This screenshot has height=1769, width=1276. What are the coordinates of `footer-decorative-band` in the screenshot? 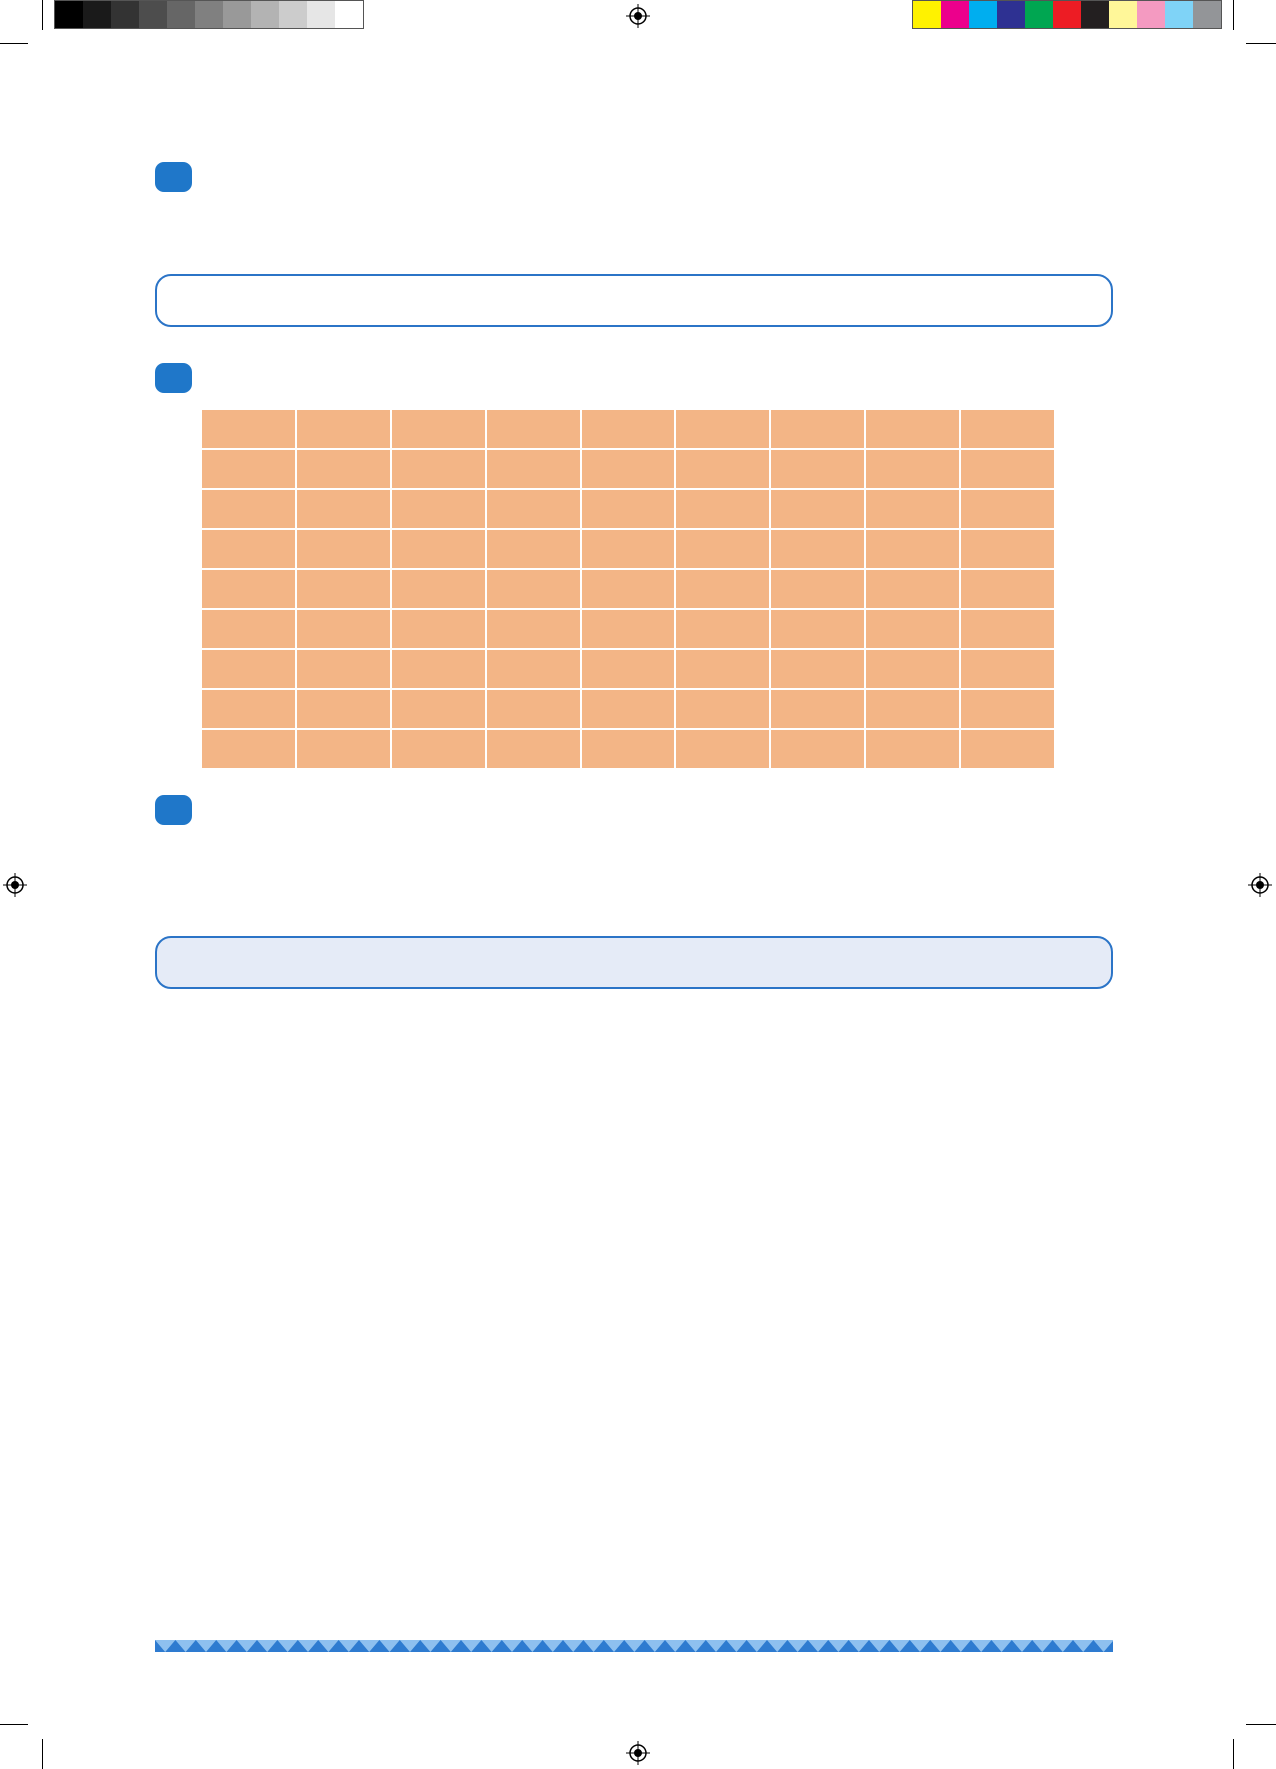 It's located at (634, 1646).